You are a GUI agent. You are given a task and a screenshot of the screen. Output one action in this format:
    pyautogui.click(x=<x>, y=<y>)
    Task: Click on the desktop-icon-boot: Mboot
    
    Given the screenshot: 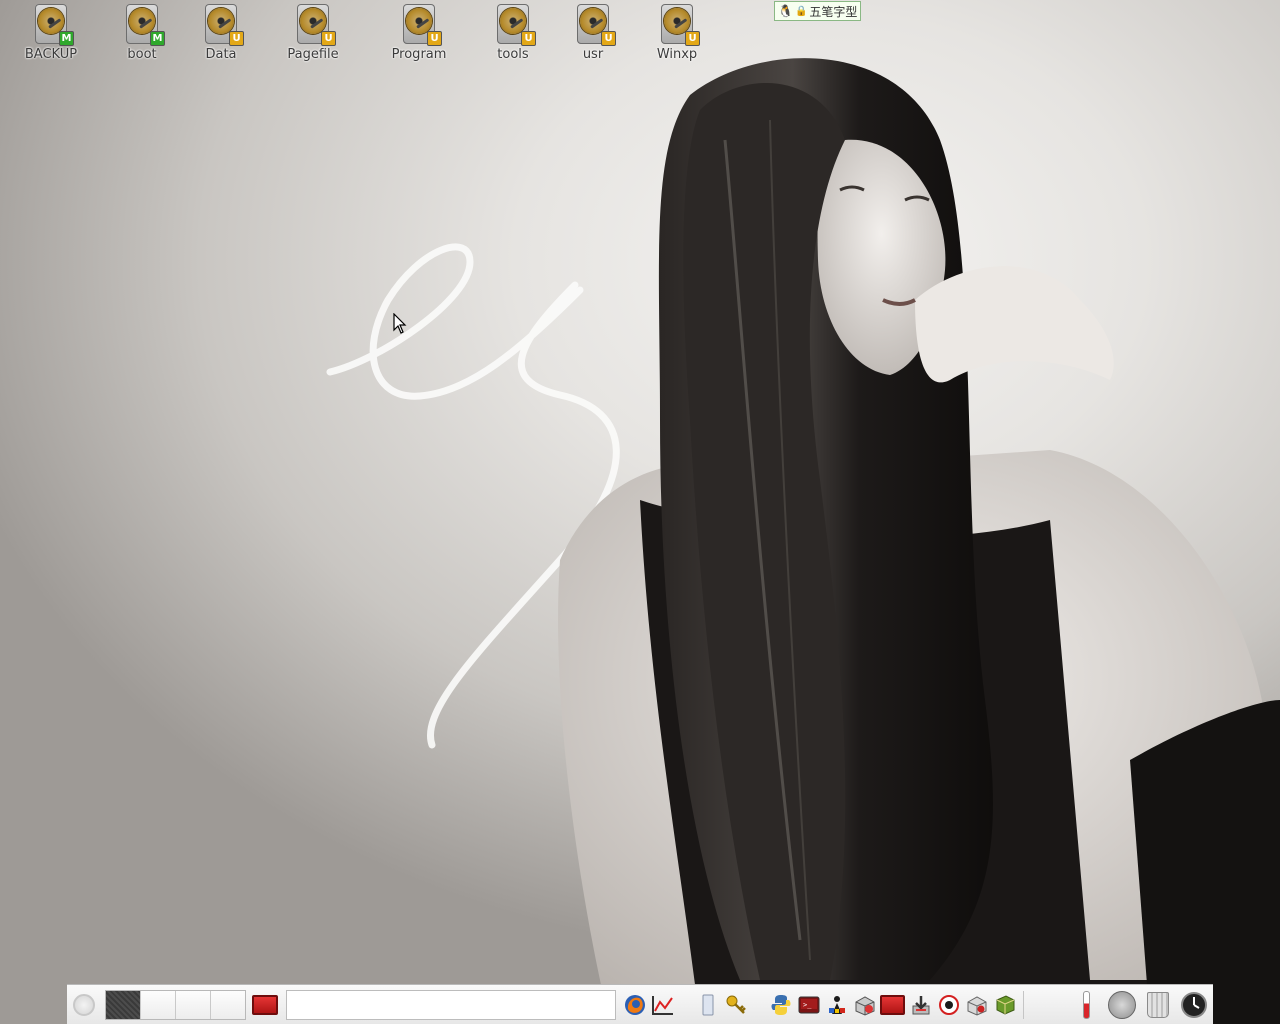 What is the action you would take?
    pyautogui.click(x=142, y=33)
    